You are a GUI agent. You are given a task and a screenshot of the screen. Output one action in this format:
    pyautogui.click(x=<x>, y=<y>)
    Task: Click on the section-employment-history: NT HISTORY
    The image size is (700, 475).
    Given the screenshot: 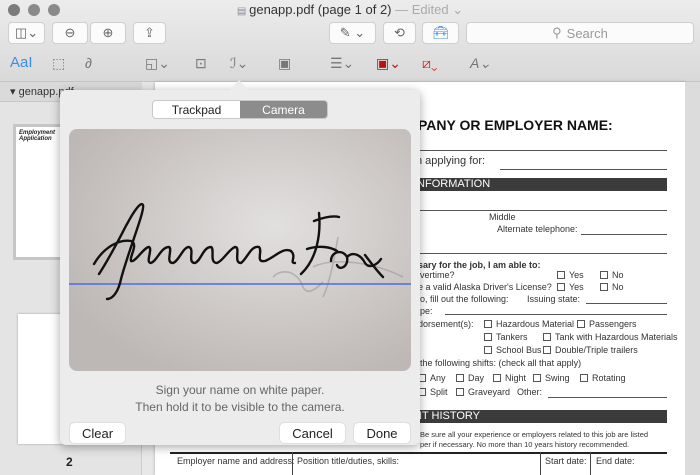 What is the action you would take?
    pyautogui.click(x=538, y=416)
    